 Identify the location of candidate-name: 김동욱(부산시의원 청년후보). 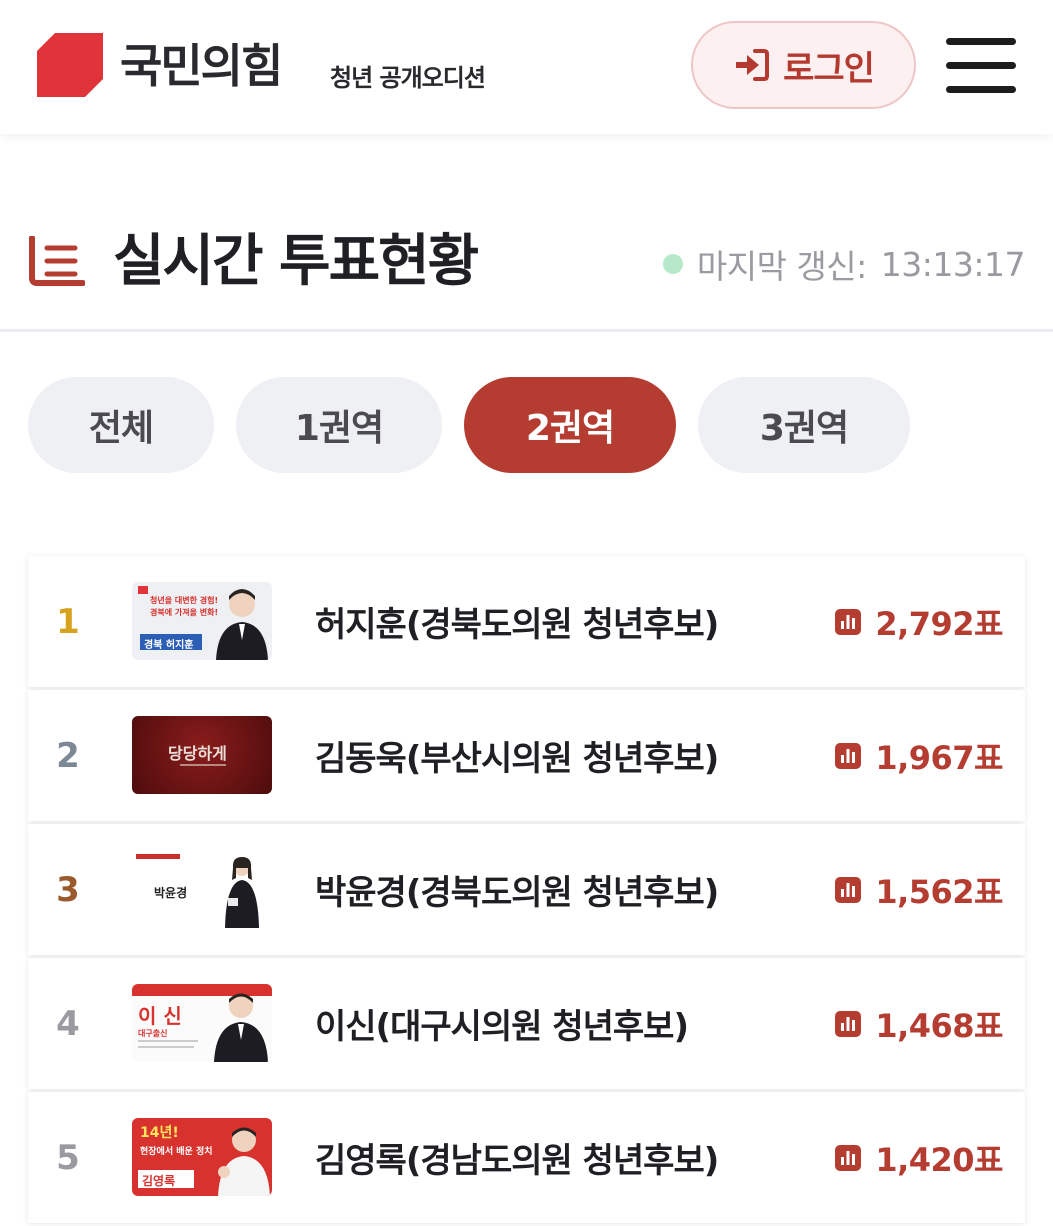
(517, 759).